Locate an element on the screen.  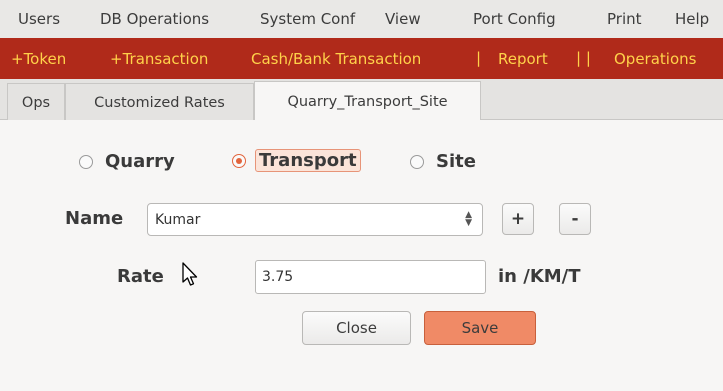
spin-arrows-icon: ▲ ▼ is located at coordinates (468, 219).